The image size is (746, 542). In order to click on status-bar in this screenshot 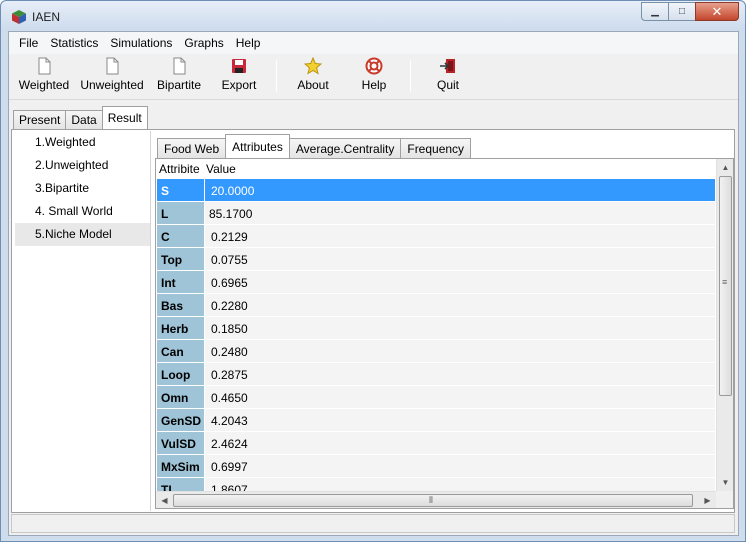, I will do `click(373, 523)`.